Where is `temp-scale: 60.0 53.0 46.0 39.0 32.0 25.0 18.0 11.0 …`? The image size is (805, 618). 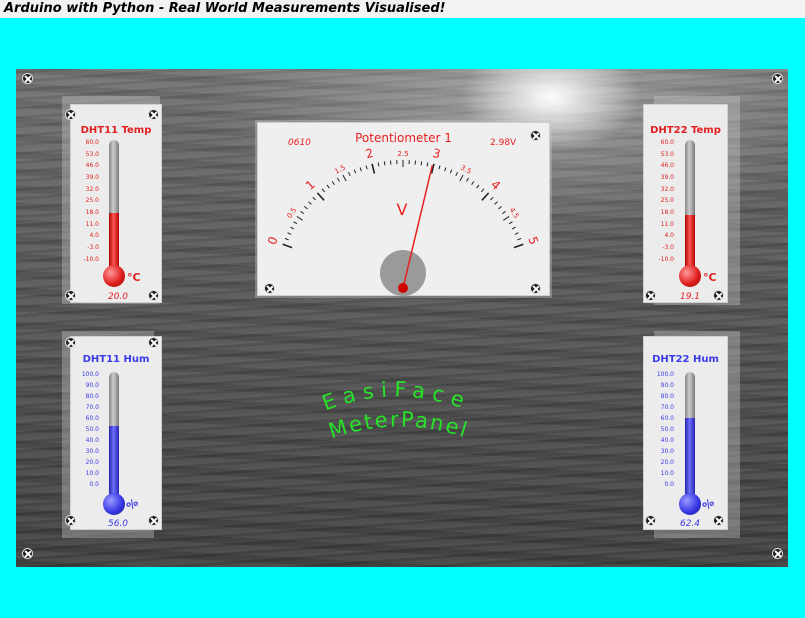 temp-scale: 60.0 53.0 46.0 39.0 32.0 25.0 18.0 11.0 … is located at coordinates (654, 204).